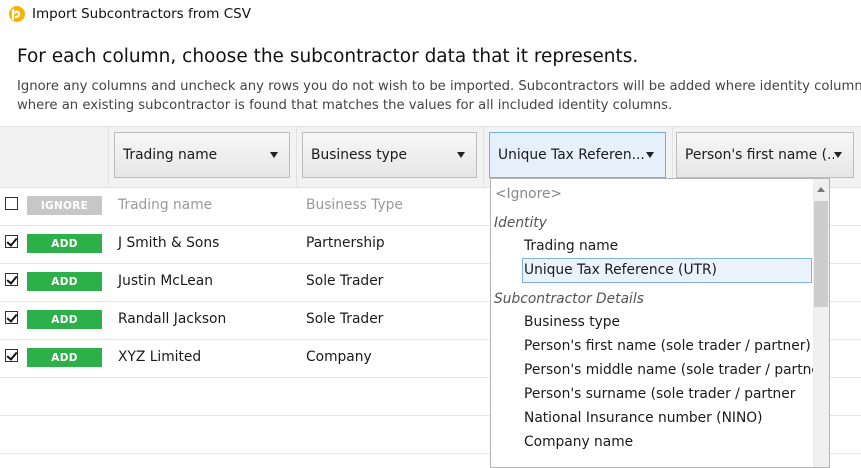 The height and width of the screenshot is (468, 861). What do you see at coordinates (165, 281) in the screenshot?
I see `cell-trading-name: Justin McLean` at bounding box center [165, 281].